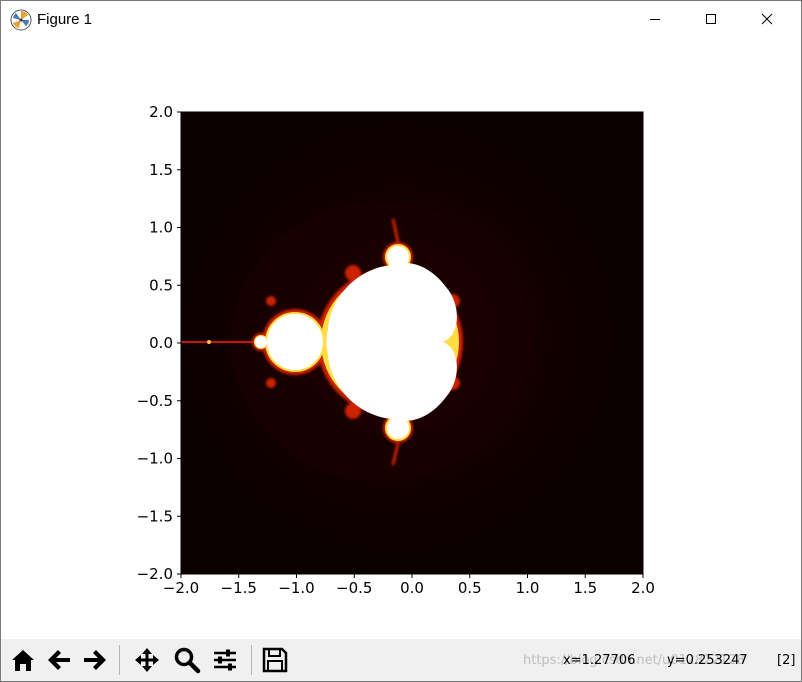 The width and height of the screenshot is (802, 682). I want to click on minimize-icon, so click(655, 19).